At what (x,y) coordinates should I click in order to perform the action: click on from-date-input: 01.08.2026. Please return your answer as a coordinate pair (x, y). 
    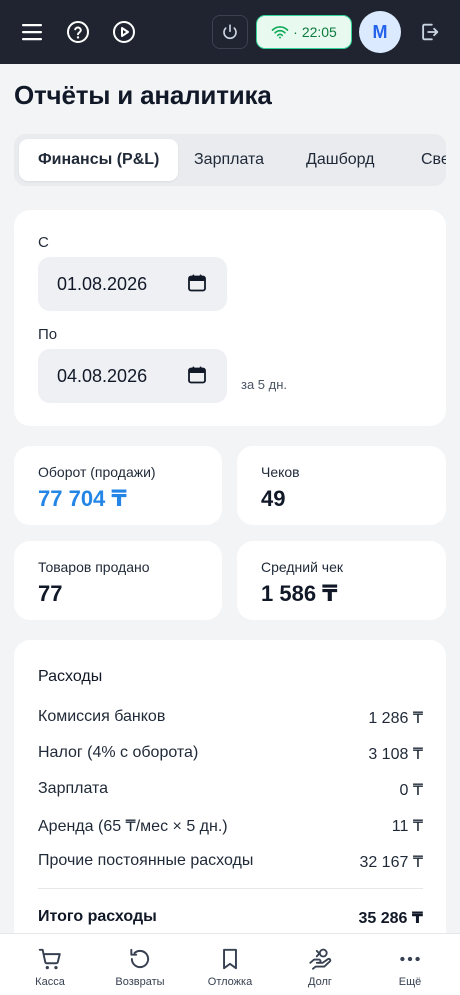
    Looking at the image, I should click on (132, 284).